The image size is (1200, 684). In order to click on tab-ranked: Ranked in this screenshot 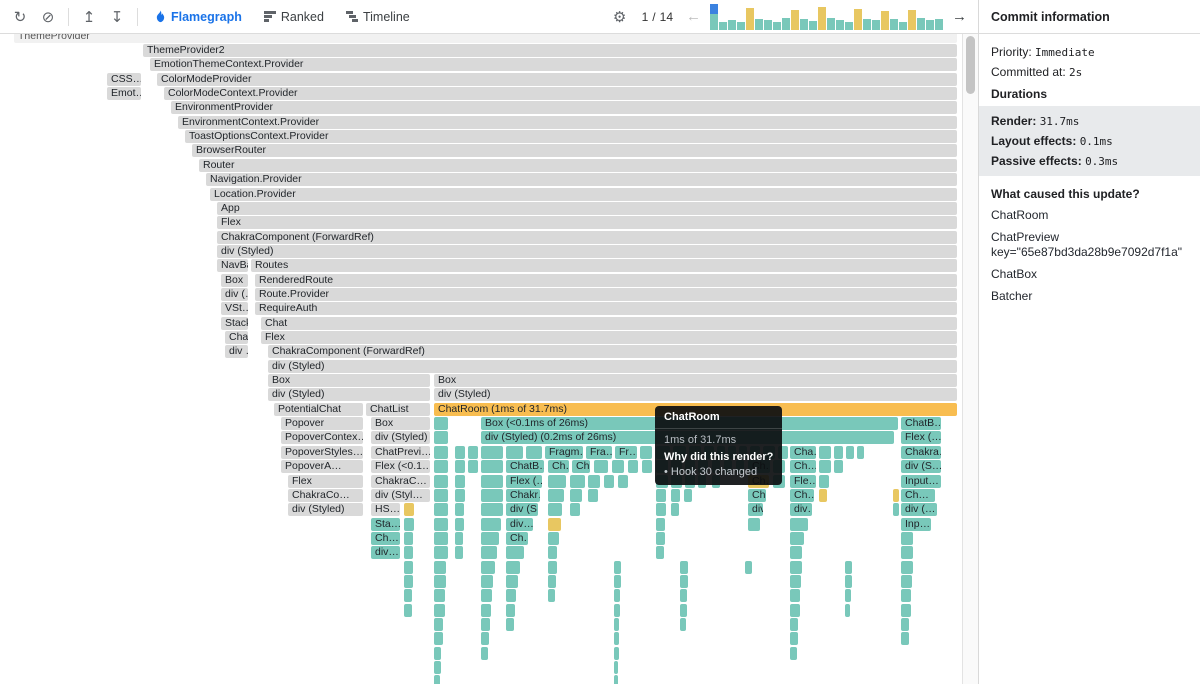, I will do `click(294, 17)`.